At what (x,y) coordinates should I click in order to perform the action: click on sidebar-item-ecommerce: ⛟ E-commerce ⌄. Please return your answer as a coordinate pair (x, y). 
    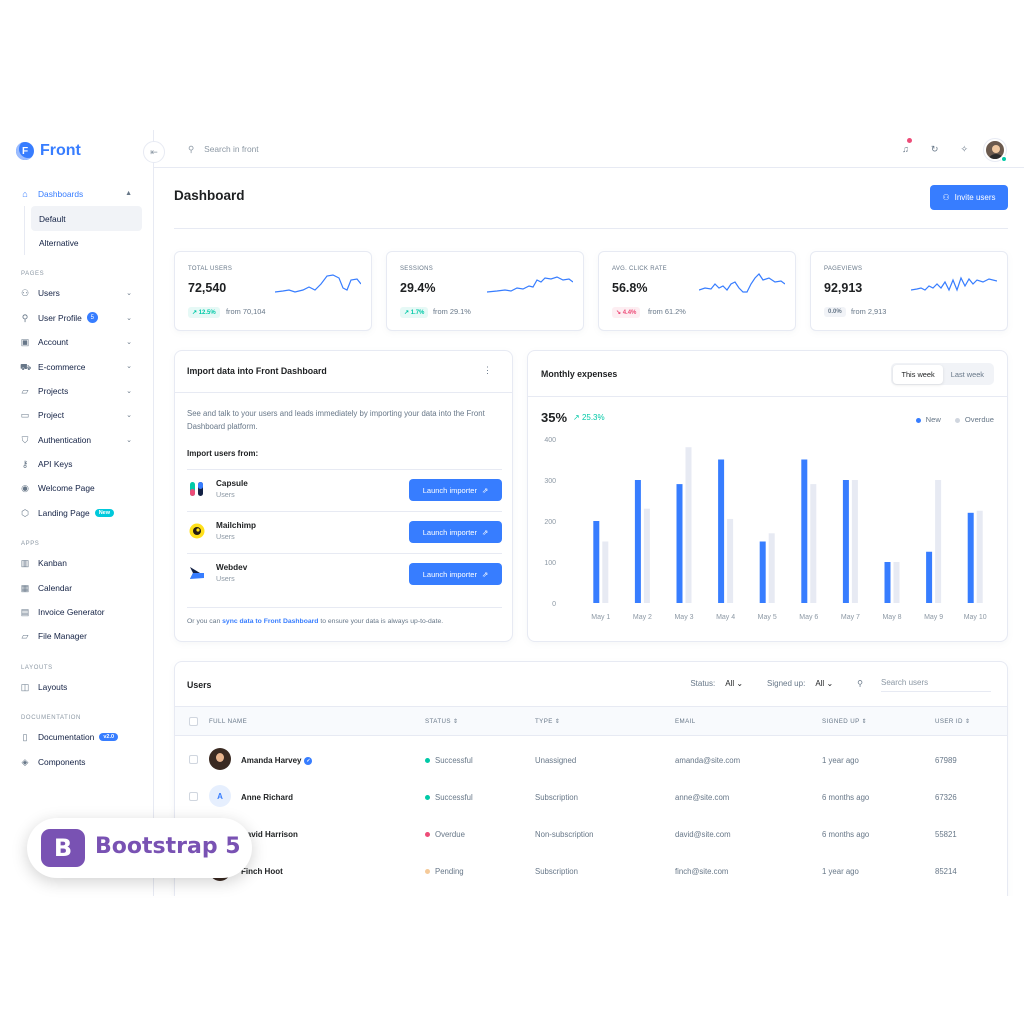
    Looking at the image, I should click on (77, 366).